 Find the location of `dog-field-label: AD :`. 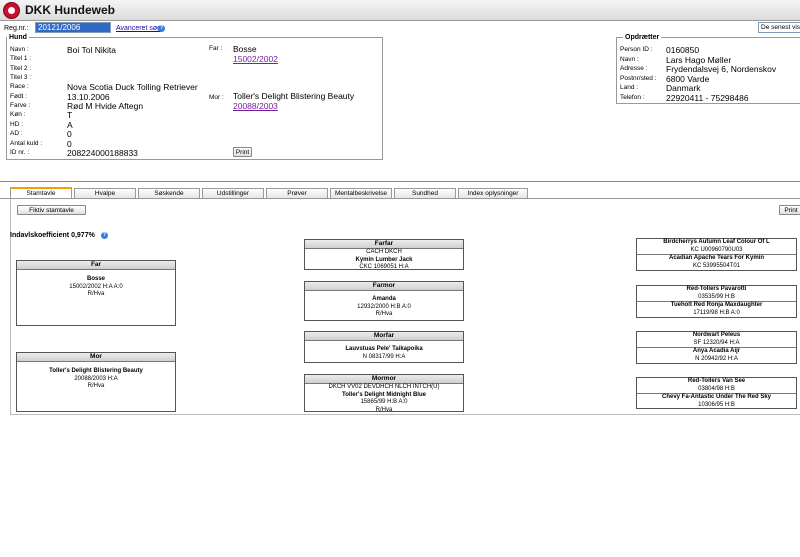

dog-field-label: AD : is located at coordinates (16, 134).